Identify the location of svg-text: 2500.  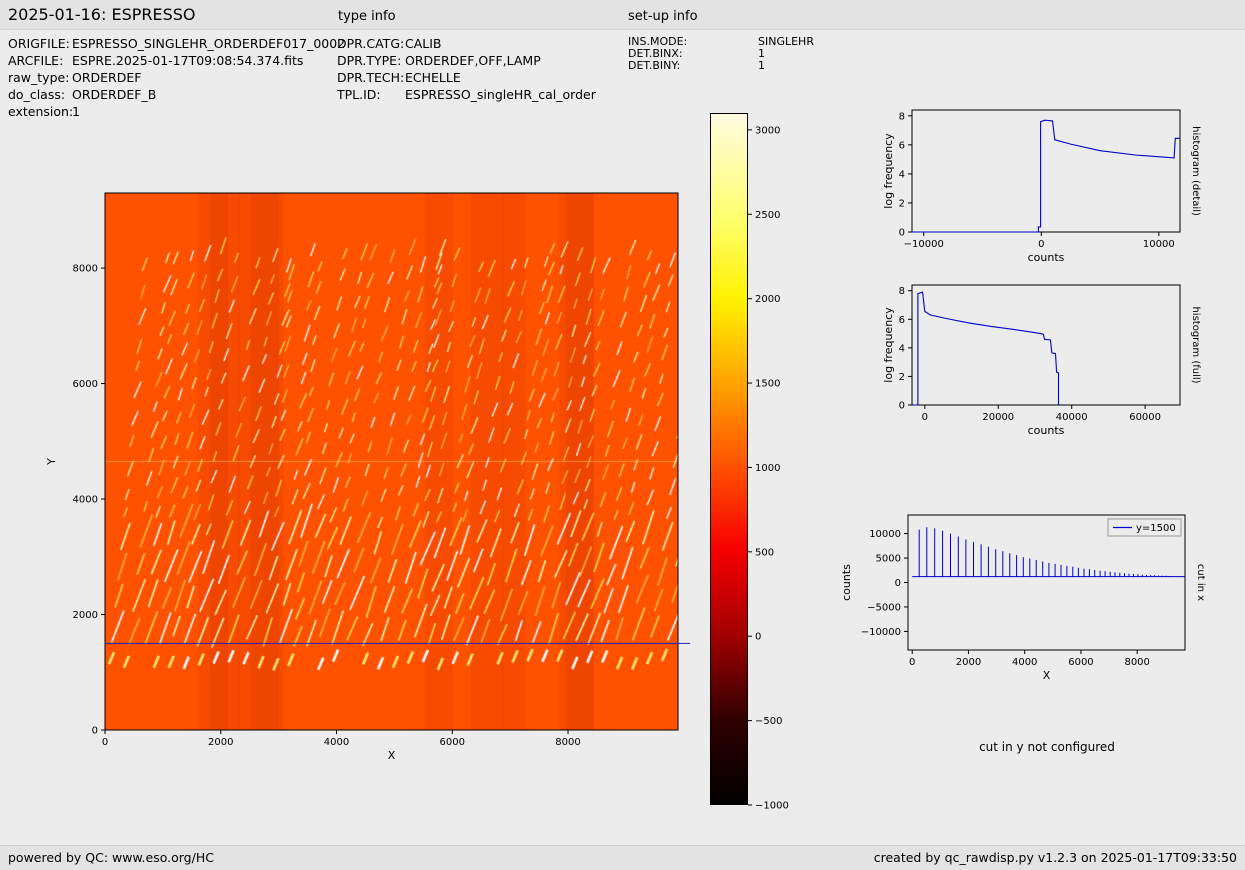
(767, 215).